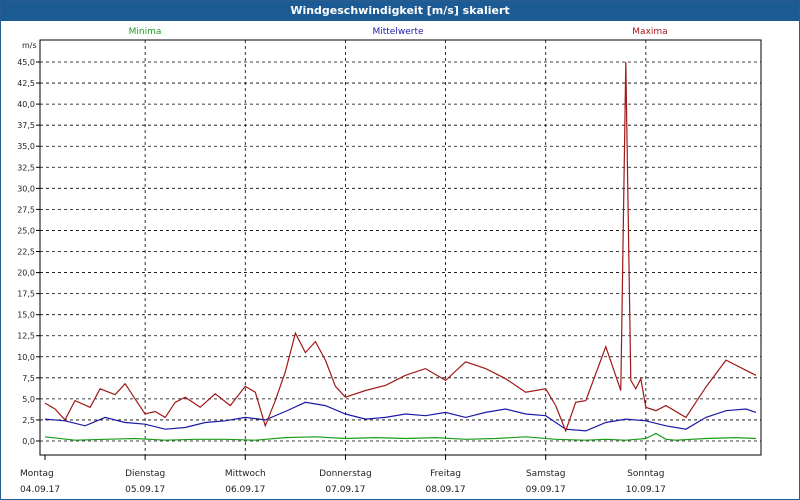 This screenshot has width=800, height=500. I want to click on x-day-label: Mittwoch, so click(245, 474).